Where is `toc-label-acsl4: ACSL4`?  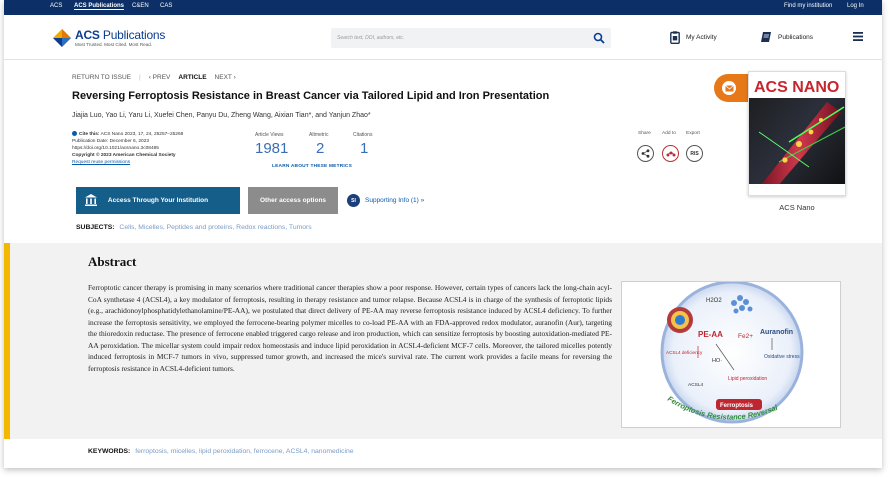
toc-label-acsl4: ACSL4 is located at coordinates (696, 385).